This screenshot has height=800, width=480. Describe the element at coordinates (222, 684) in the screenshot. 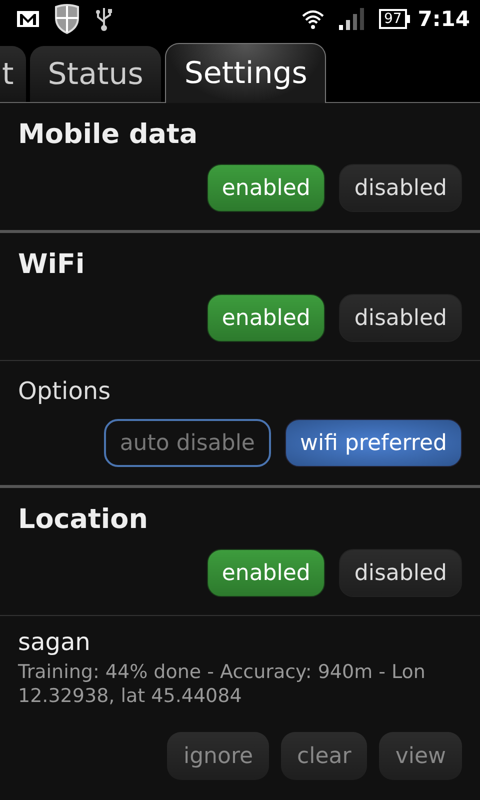

I see `device-detail: Training: 44% done - Accuracy: 940m - Lon 12.32938, lat 45.44084` at that location.